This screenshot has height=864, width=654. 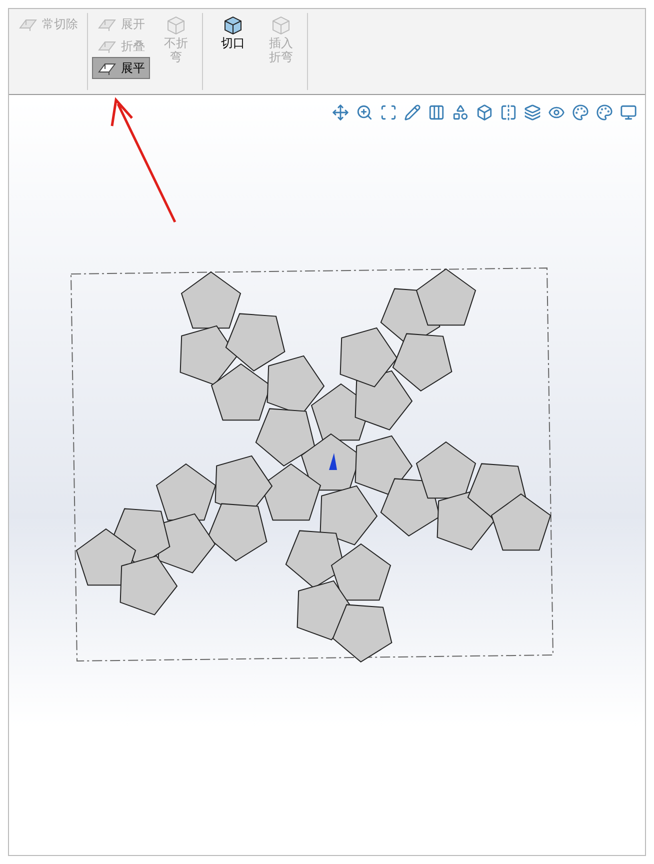 What do you see at coordinates (364, 112) in the screenshot?
I see `zoom-icon` at bounding box center [364, 112].